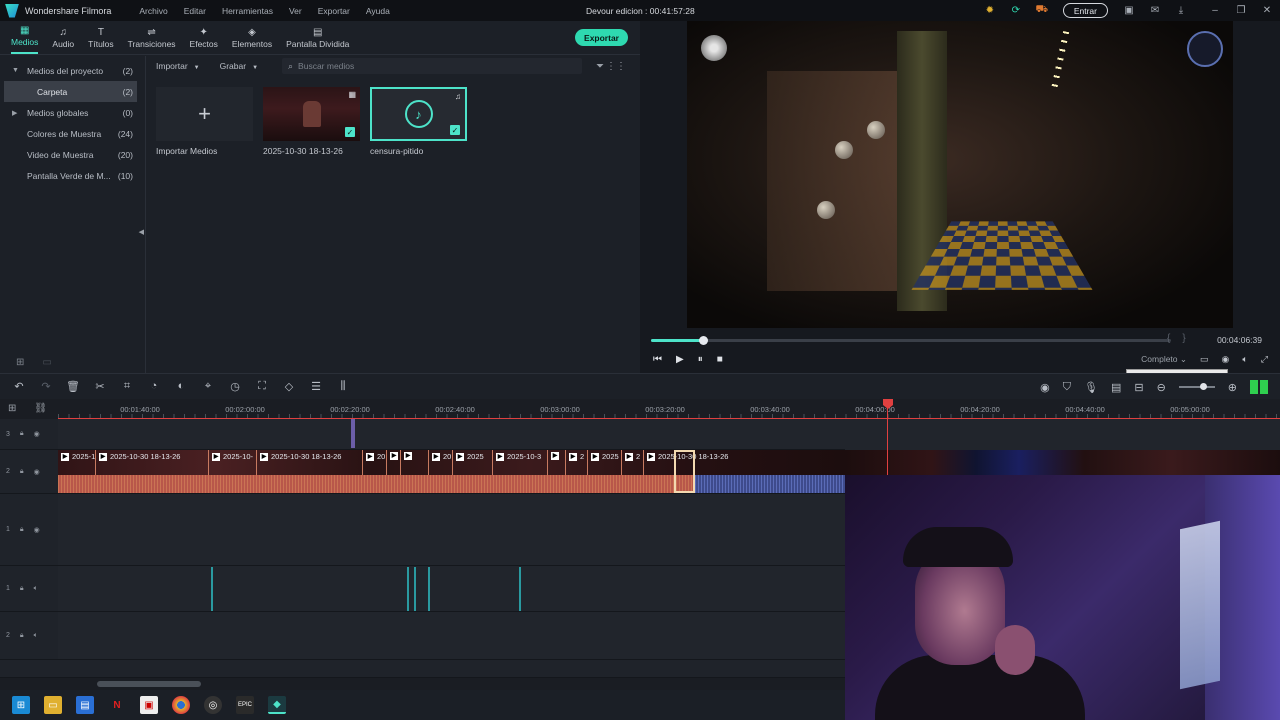 Image resolution: width=1280 pixels, height=720 pixels. I want to click on video-clip: ▶ 20, so click(375, 462).